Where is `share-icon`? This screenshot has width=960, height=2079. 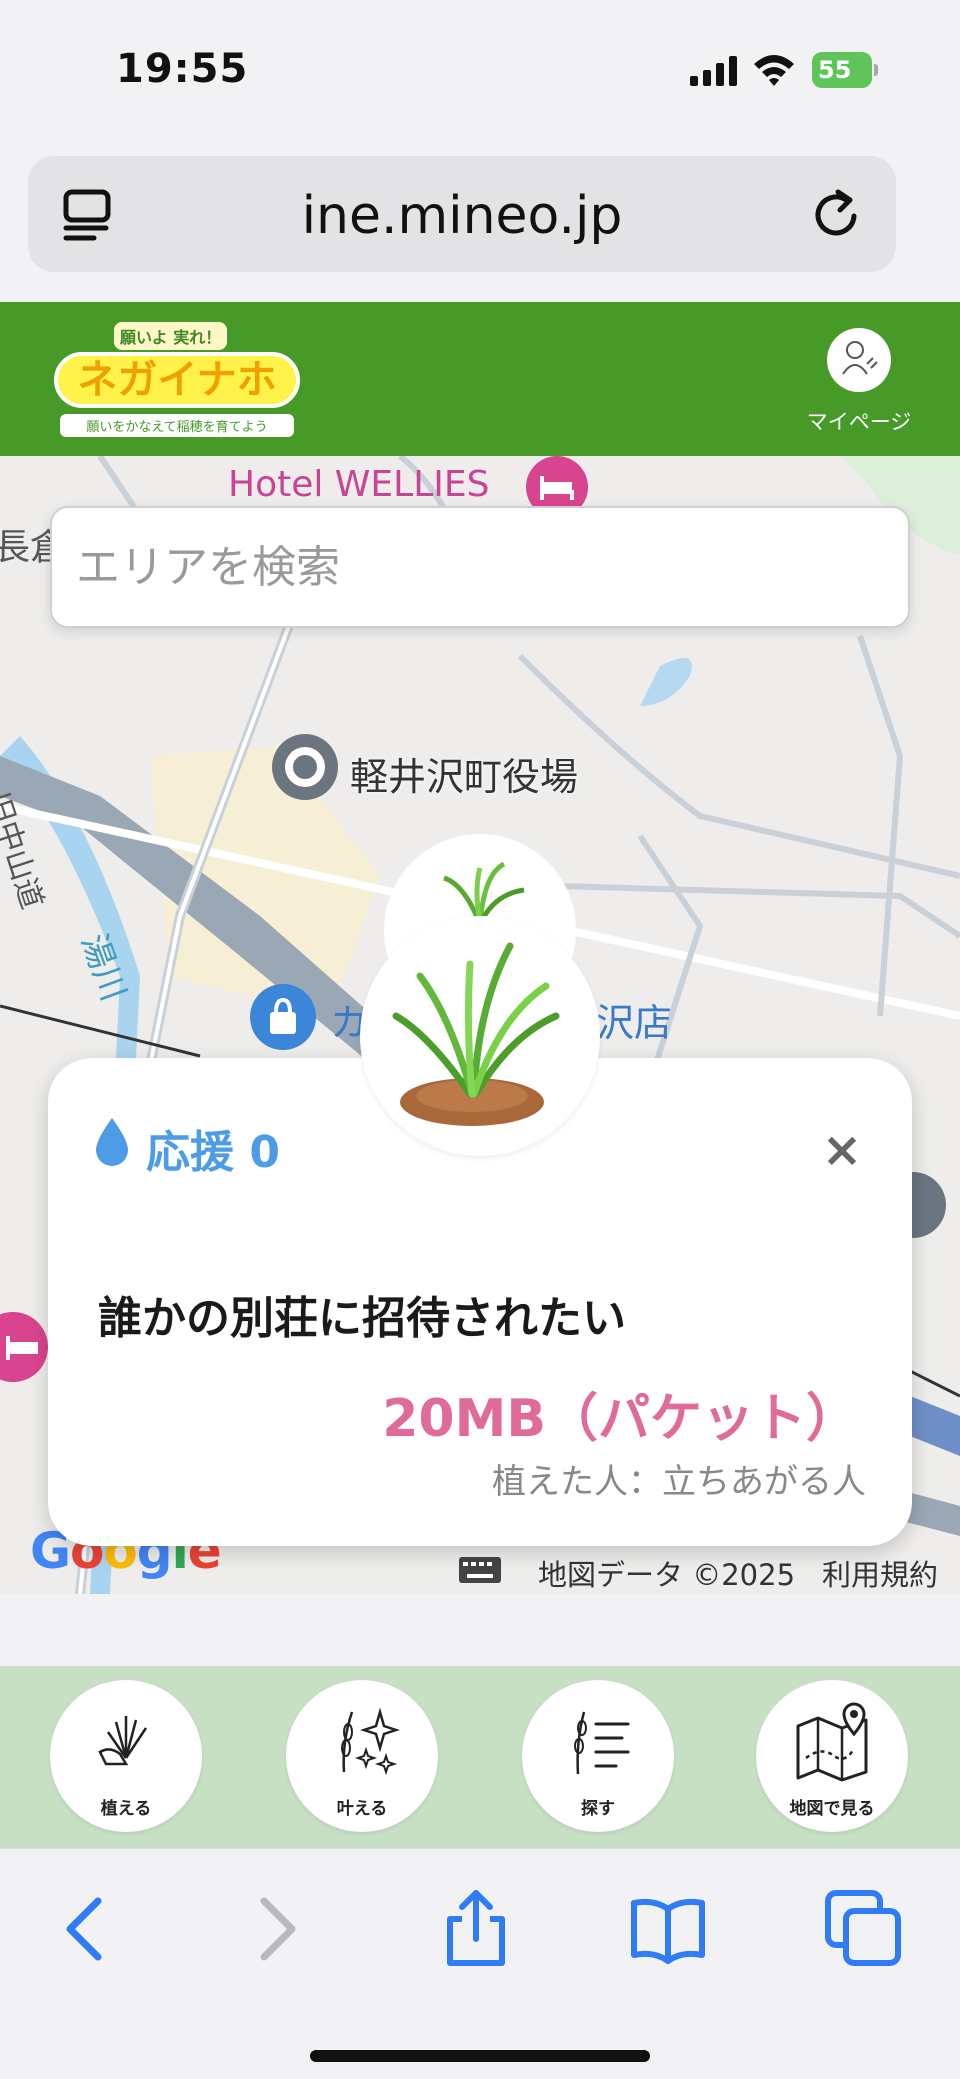
share-icon is located at coordinates (476, 1929).